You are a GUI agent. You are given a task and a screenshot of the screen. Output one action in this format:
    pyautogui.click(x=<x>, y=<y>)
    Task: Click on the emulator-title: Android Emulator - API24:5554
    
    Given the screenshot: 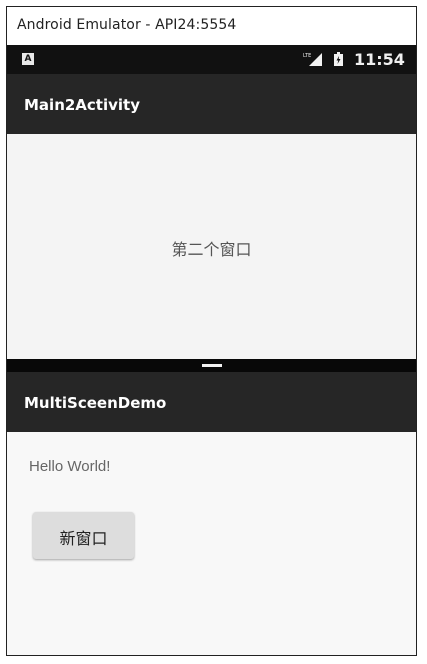 What is the action you would take?
    pyautogui.click(x=127, y=25)
    